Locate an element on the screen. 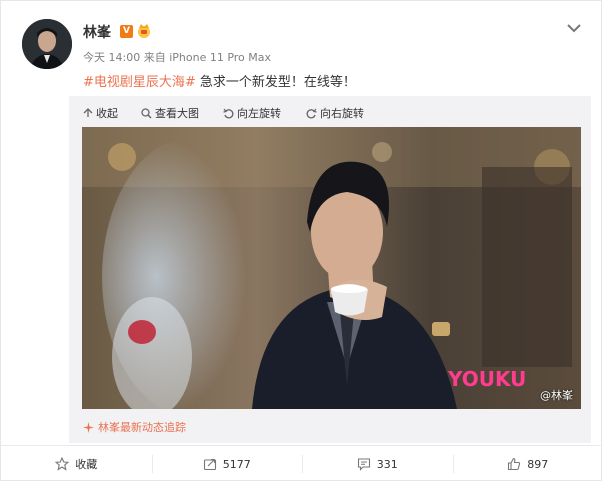  source-prefix: 来自 is located at coordinates (154, 57).